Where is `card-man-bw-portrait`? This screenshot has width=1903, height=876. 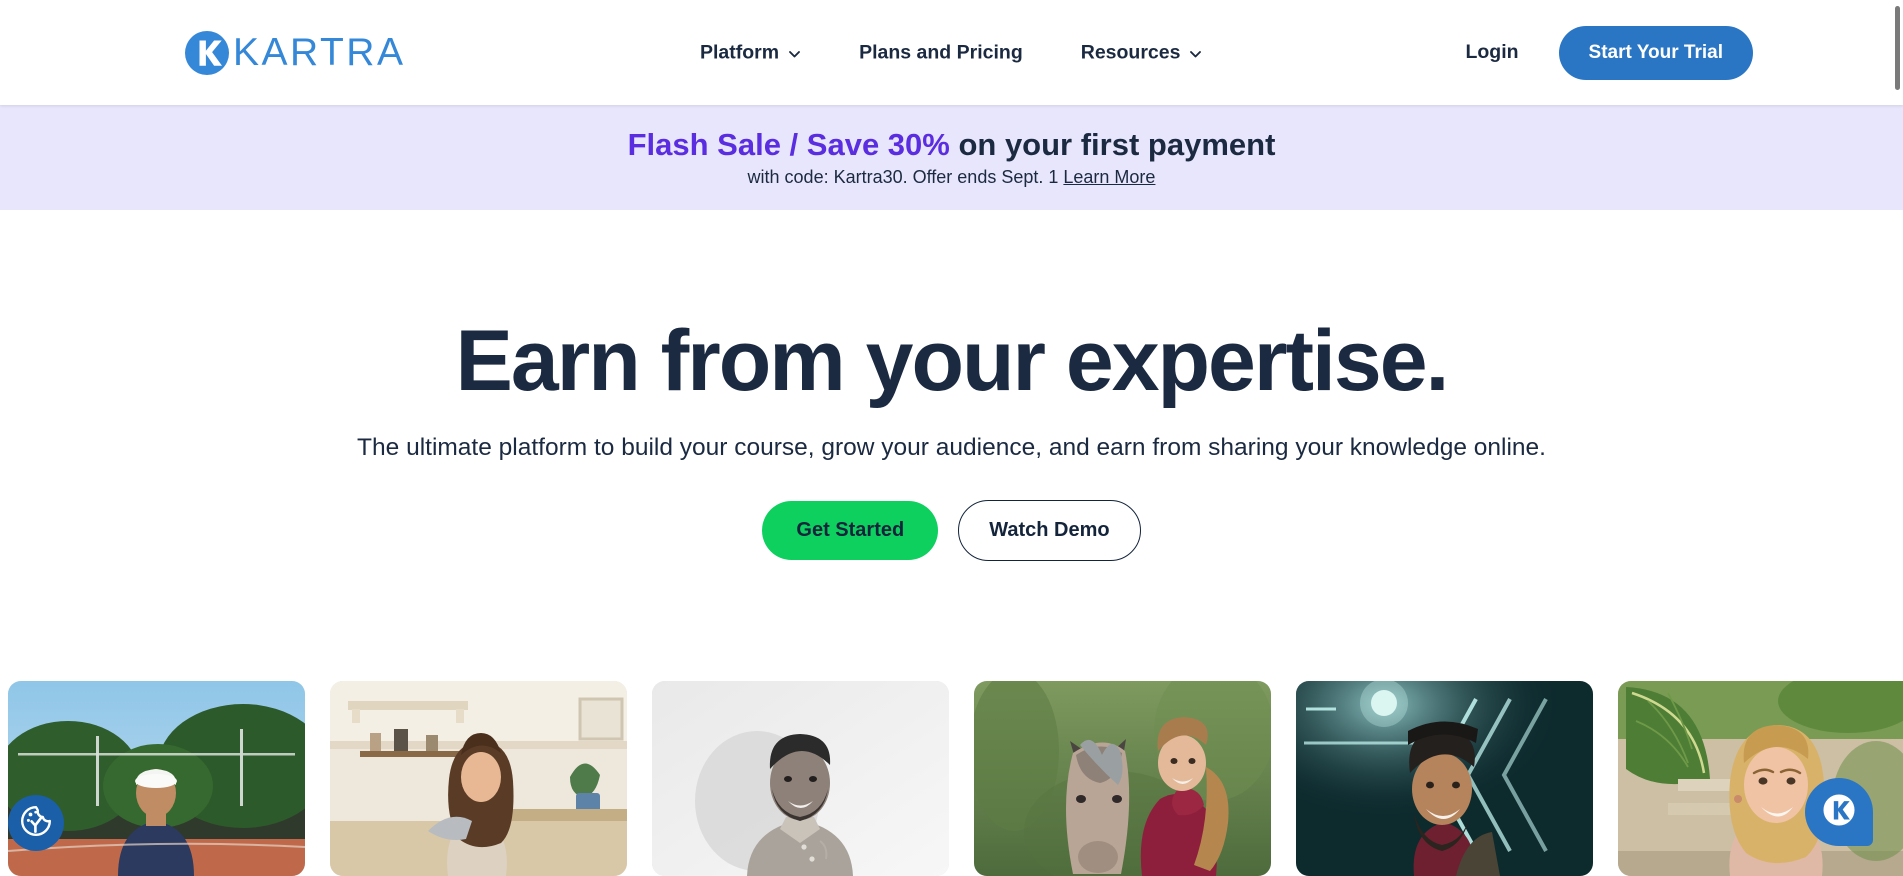 card-man-bw-portrait is located at coordinates (800, 778).